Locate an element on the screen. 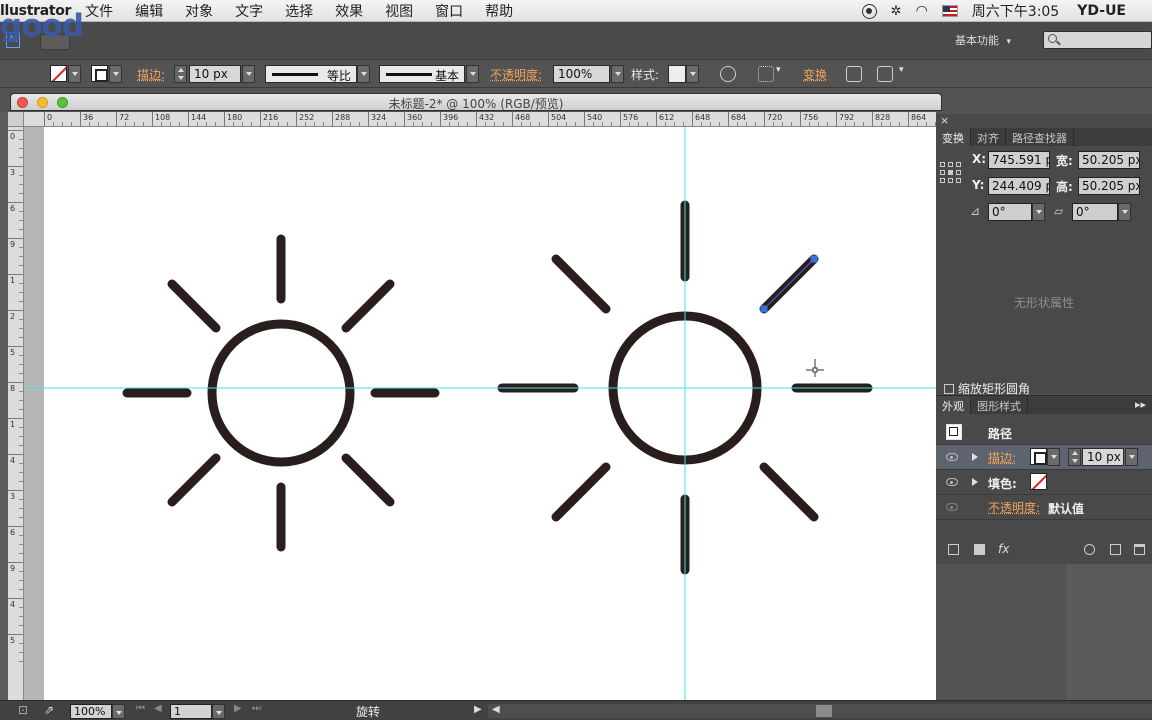  appearance-fill-row: 填色: is located at coordinates (1044, 482).